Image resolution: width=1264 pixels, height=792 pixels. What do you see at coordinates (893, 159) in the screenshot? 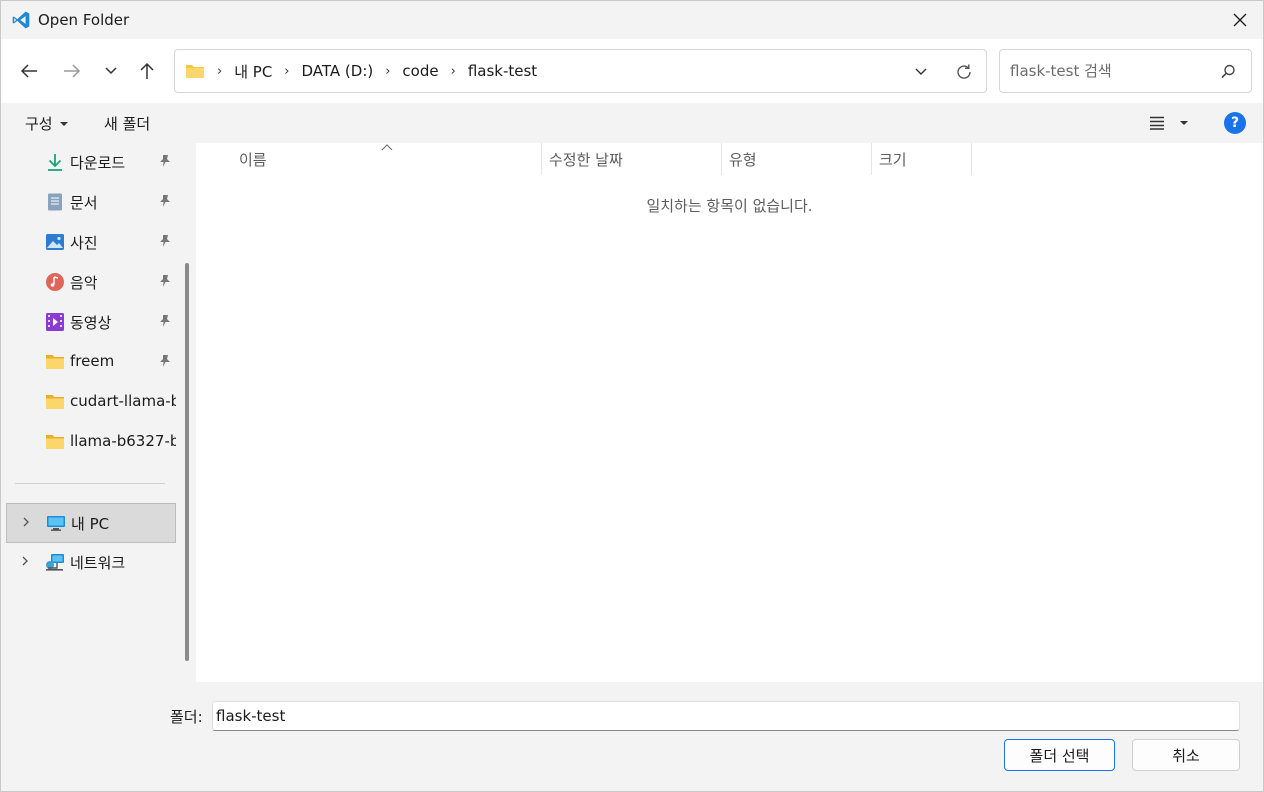
I see `column-label: 크기` at bounding box center [893, 159].